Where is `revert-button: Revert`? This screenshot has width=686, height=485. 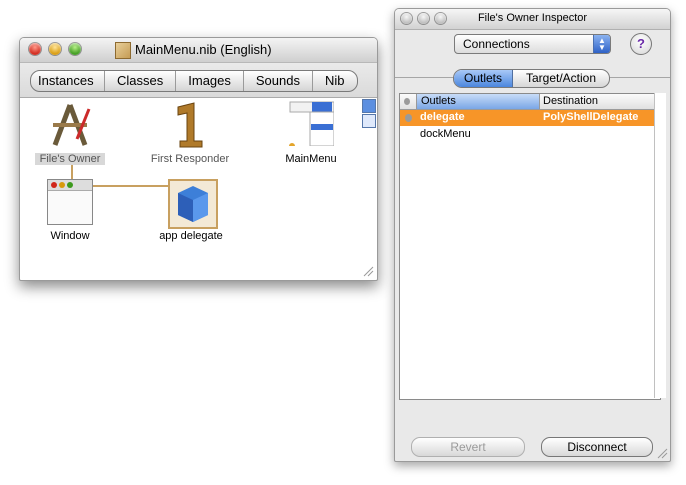 revert-button: Revert is located at coordinates (468, 447).